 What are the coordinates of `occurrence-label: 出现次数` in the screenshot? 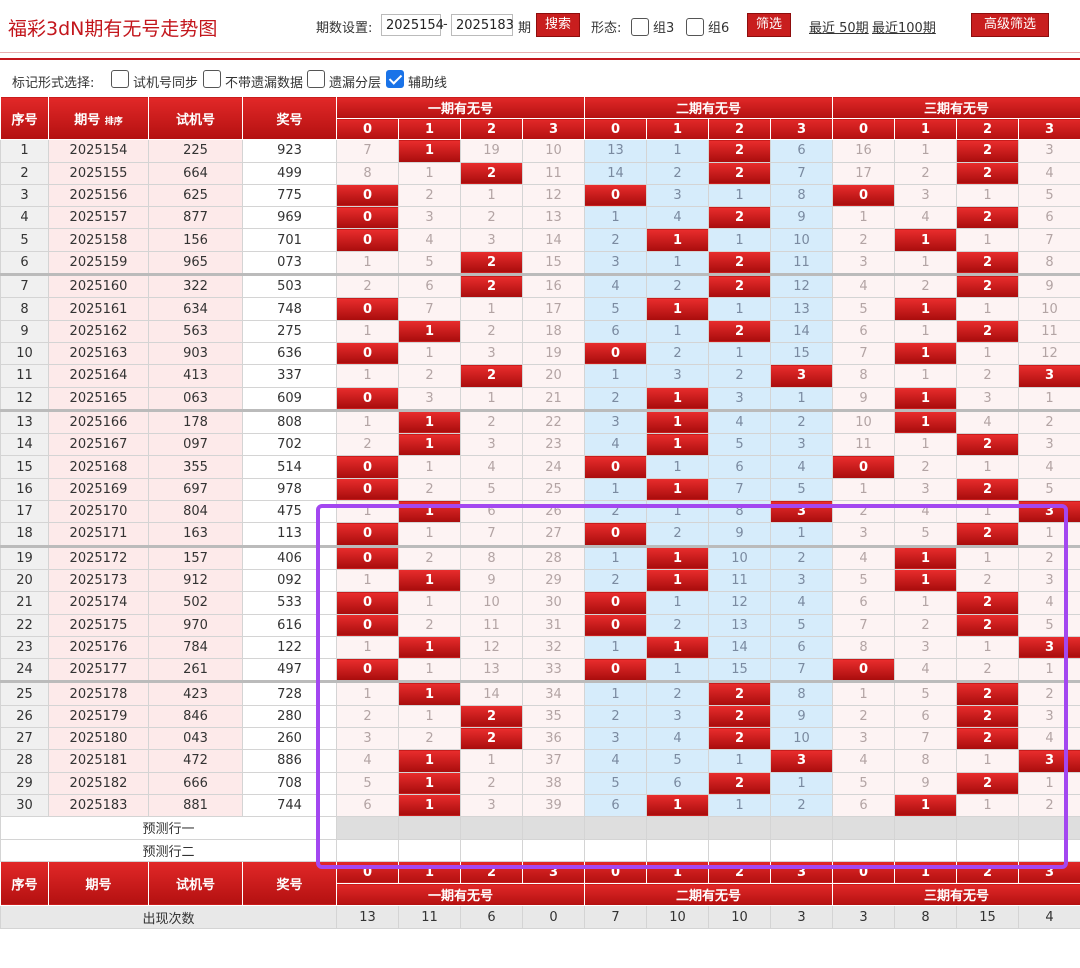 It's located at (168, 917).